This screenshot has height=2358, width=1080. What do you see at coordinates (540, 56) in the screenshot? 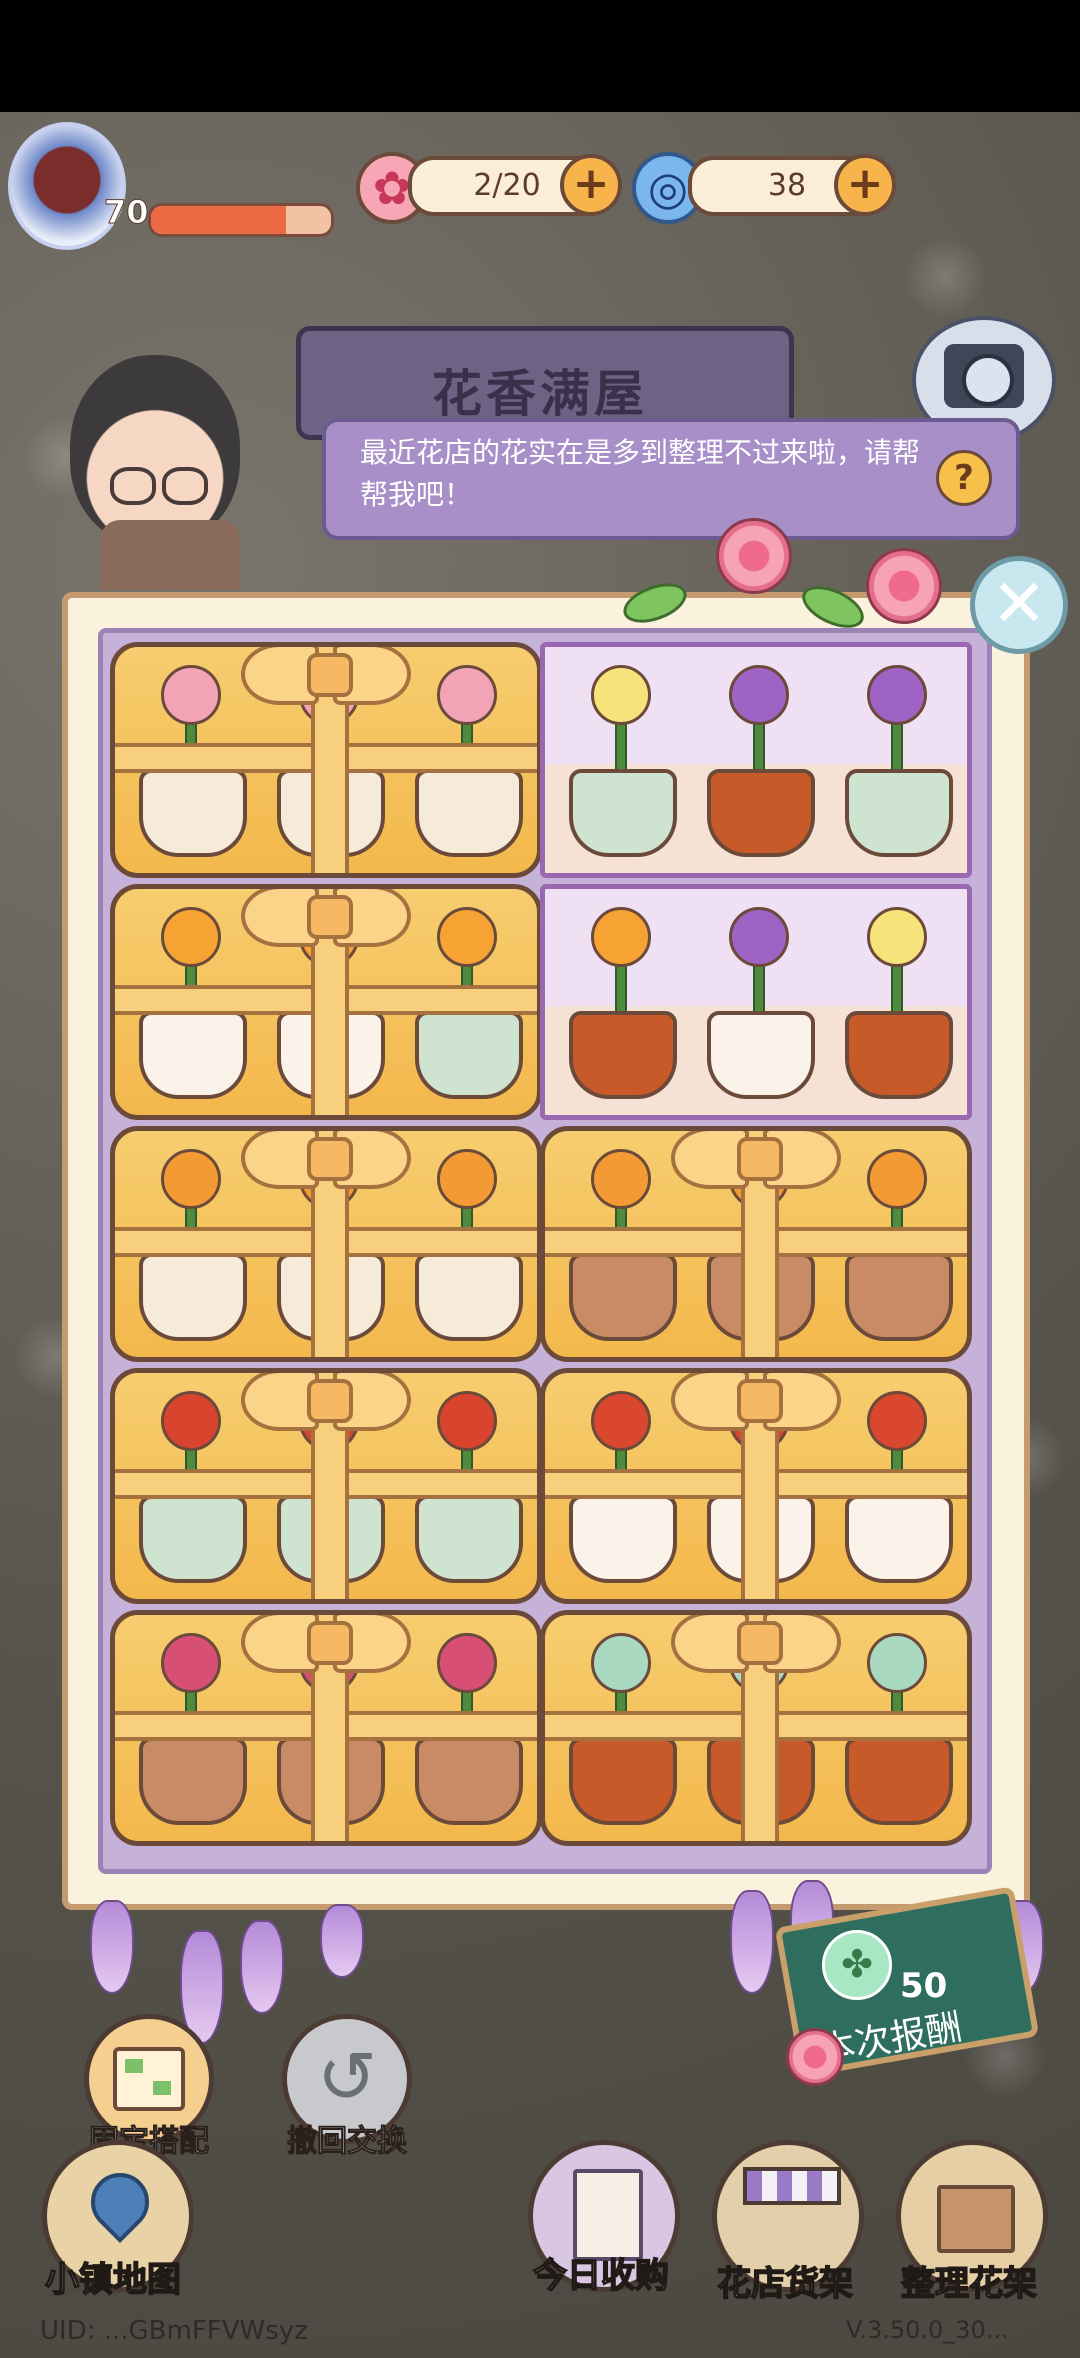
I see `status-bar` at bounding box center [540, 56].